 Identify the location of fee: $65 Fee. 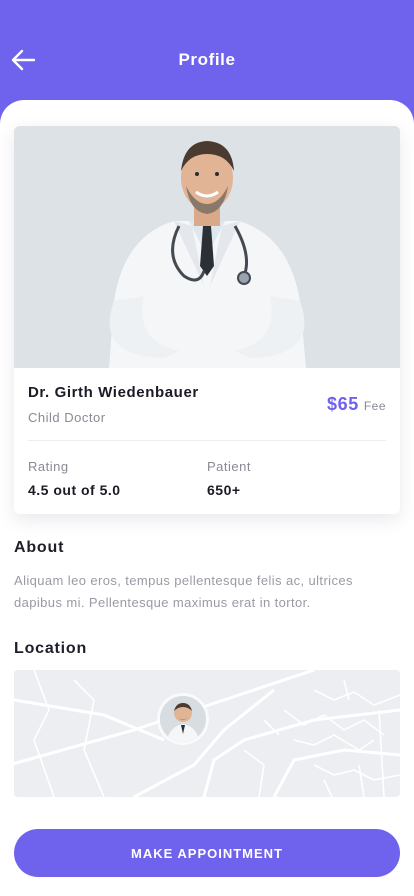
(356, 404).